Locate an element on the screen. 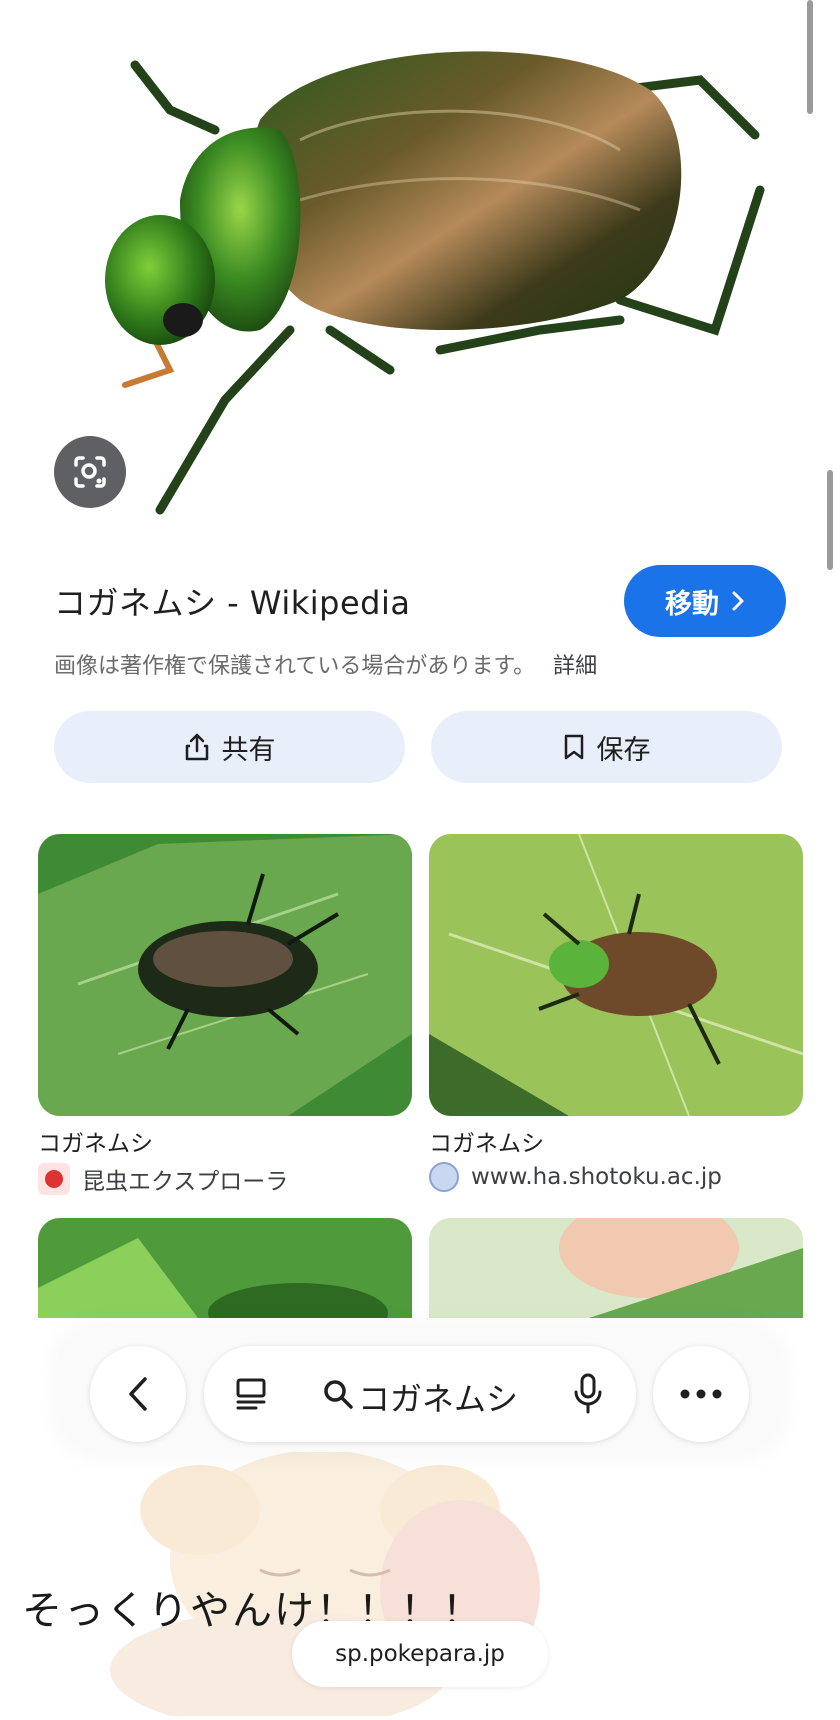  copyright-text: 画像は著作権で保護されている場合があります。 is located at coordinates (295, 666).